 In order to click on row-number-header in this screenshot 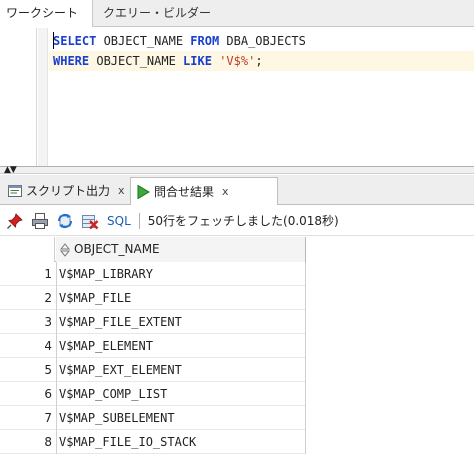, I will do `click(27, 249)`.